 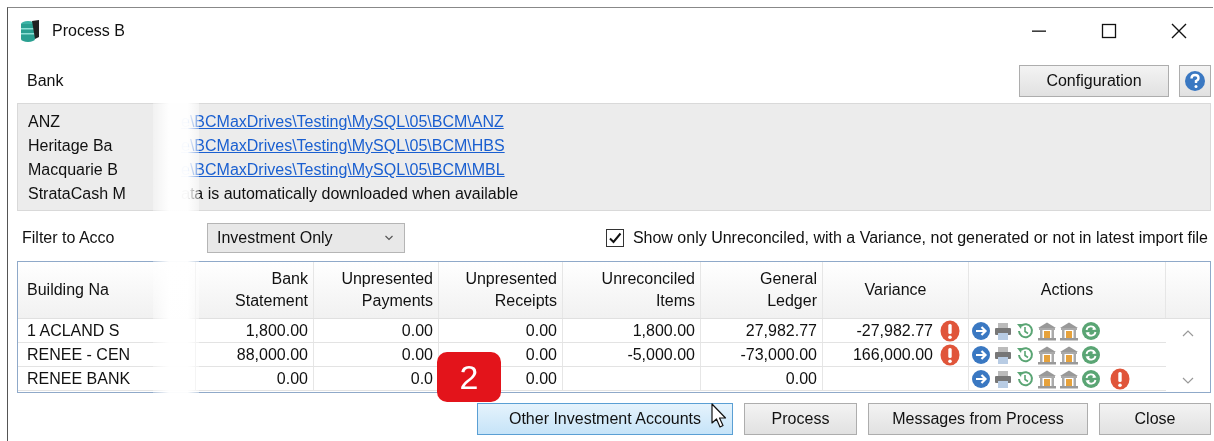 I want to click on column-header: Bank Statement, so click(x=271, y=290).